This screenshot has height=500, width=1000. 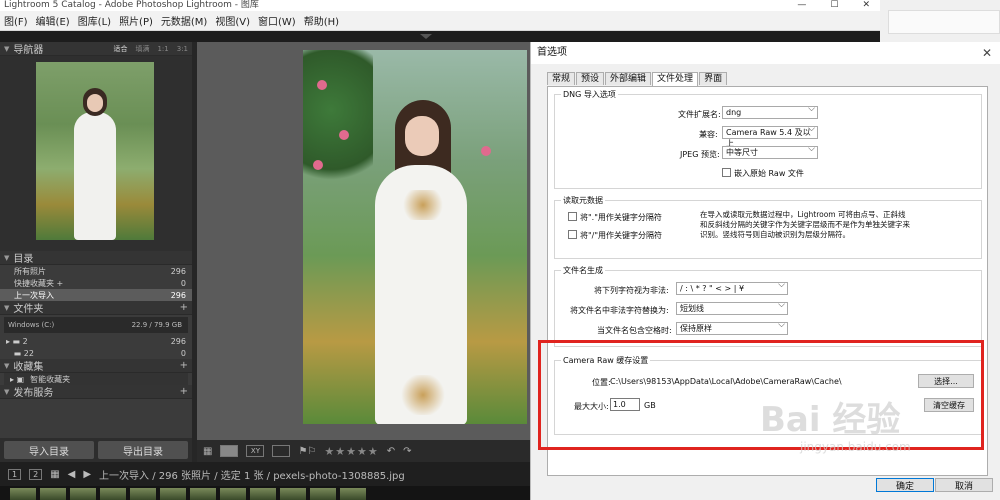 What do you see at coordinates (590, 78) in the screenshot?
I see `tab-presets: 预设` at bounding box center [590, 78].